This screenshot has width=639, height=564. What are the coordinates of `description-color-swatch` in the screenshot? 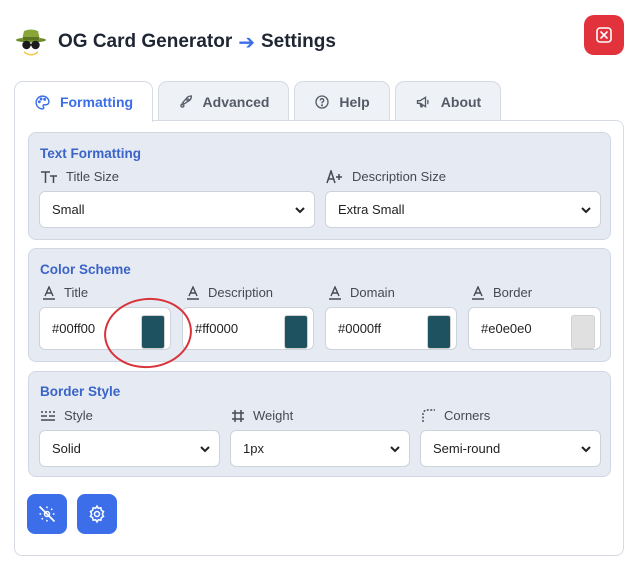 It's located at (296, 332).